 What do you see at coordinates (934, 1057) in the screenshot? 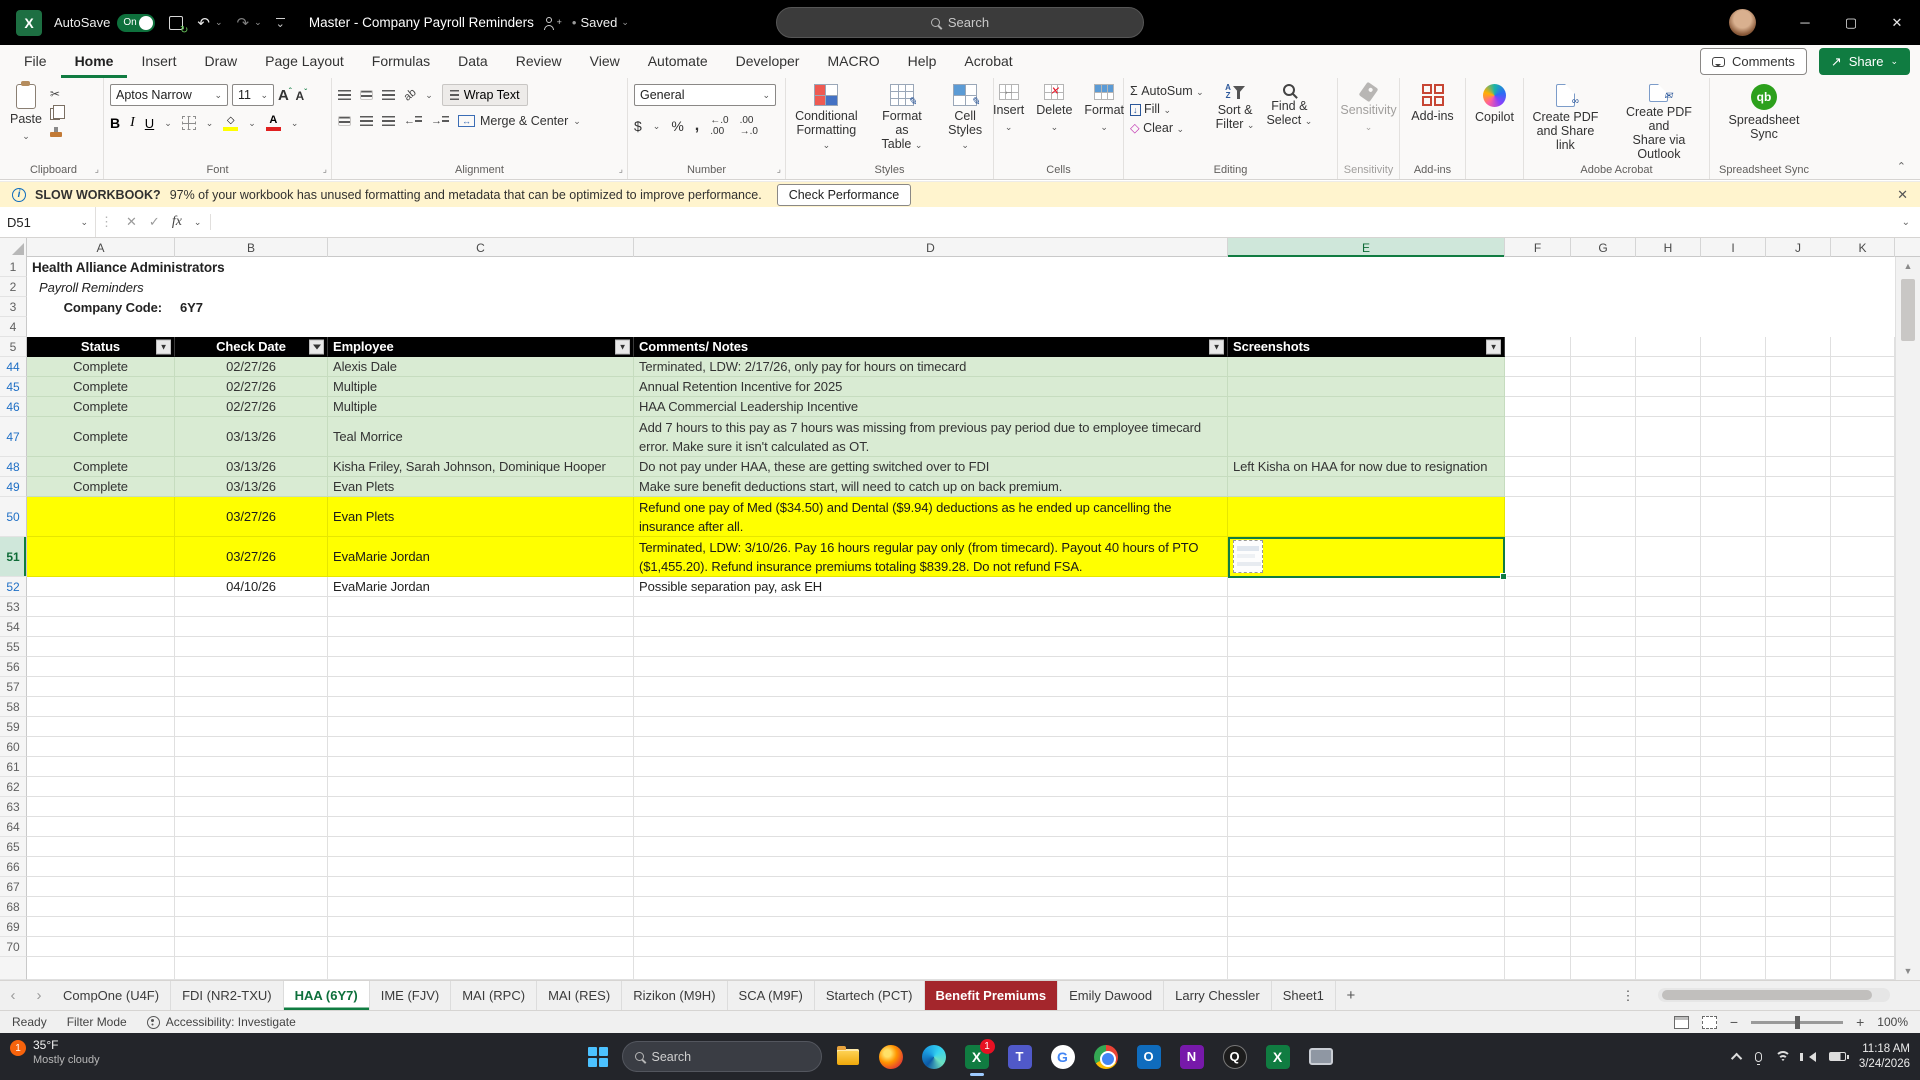
I see `edge-icon` at bounding box center [934, 1057].